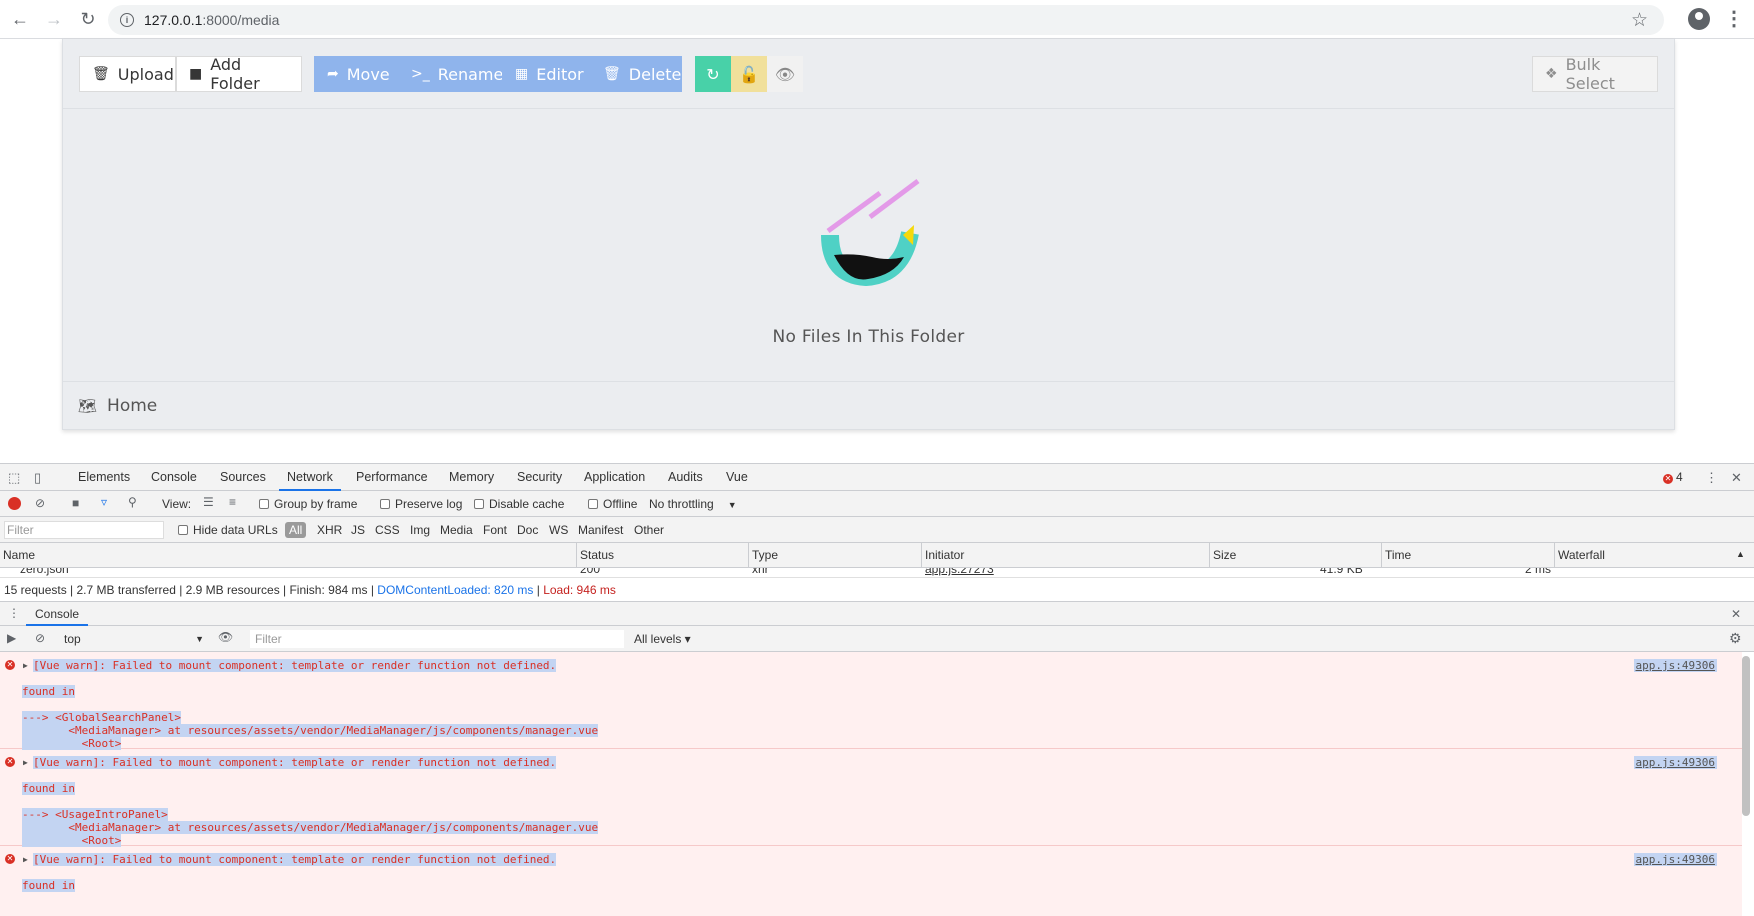 The height and width of the screenshot is (916, 1754). I want to click on preserve-log-checkbox: Preserve log, so click(421, 504).